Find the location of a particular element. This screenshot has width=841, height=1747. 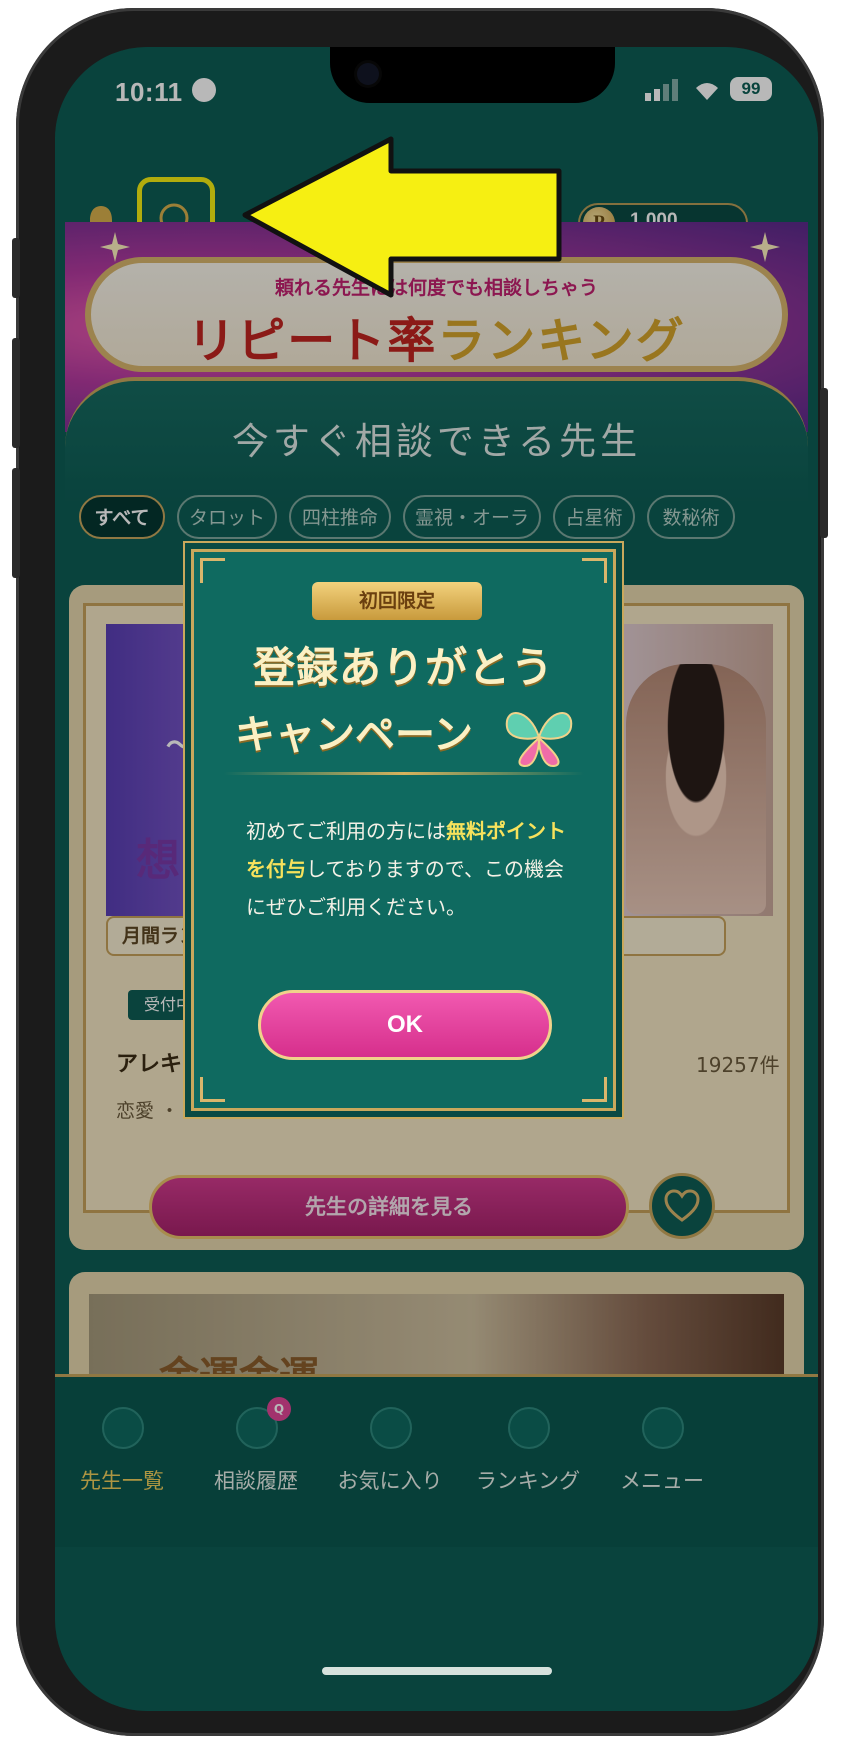

first-time-ribbon: 初回限定 is located at coordinates (397, 601).